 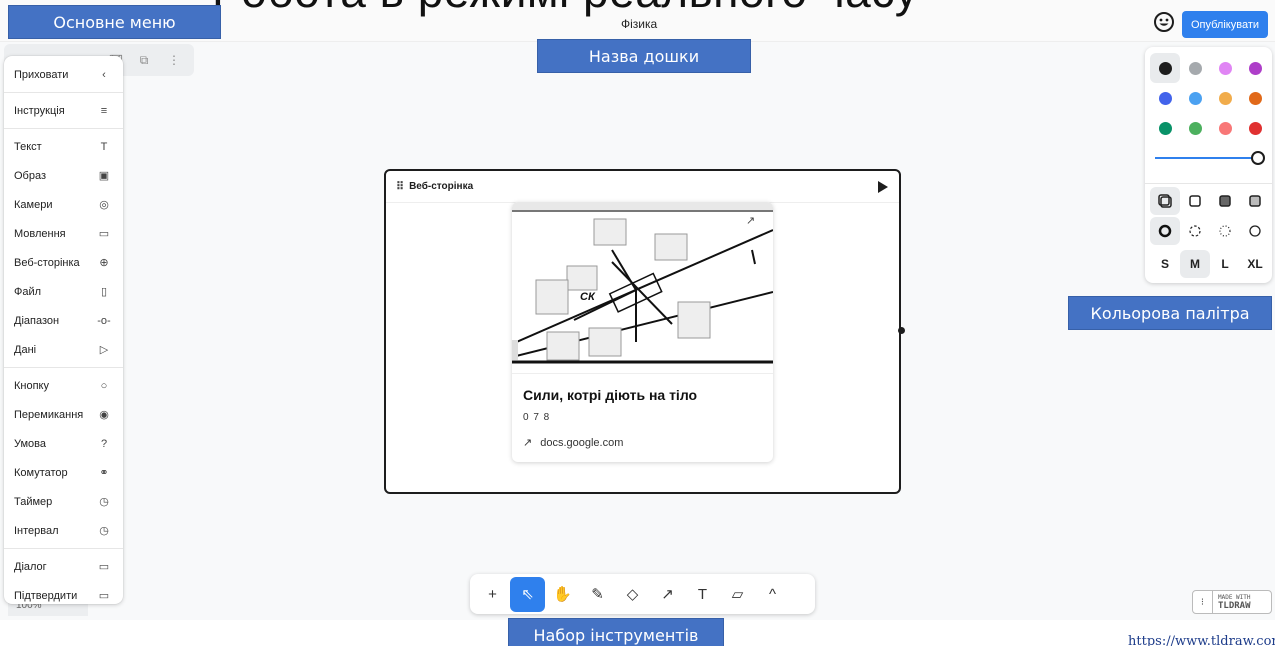 What do you see at coordinates (901, 330) in the screenshot?
I see `resize-handle` at bounding box center [901, 330].